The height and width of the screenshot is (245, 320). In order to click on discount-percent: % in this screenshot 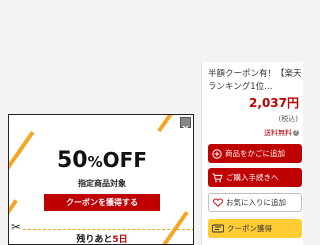, I will do `click(95, 162)`.